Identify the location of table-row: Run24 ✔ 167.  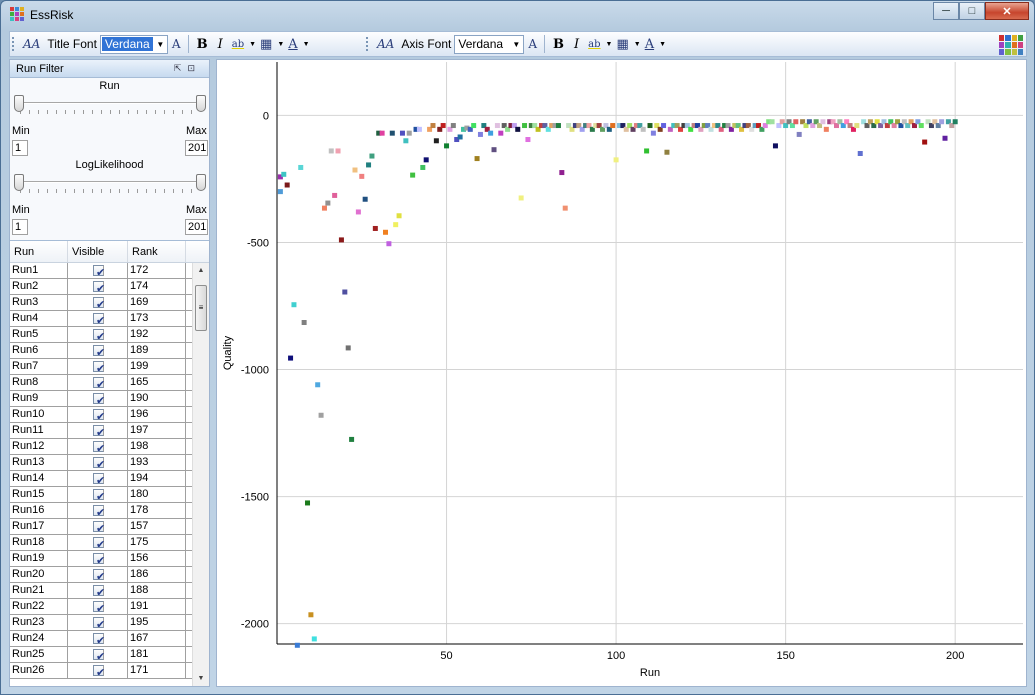
(109, 639).